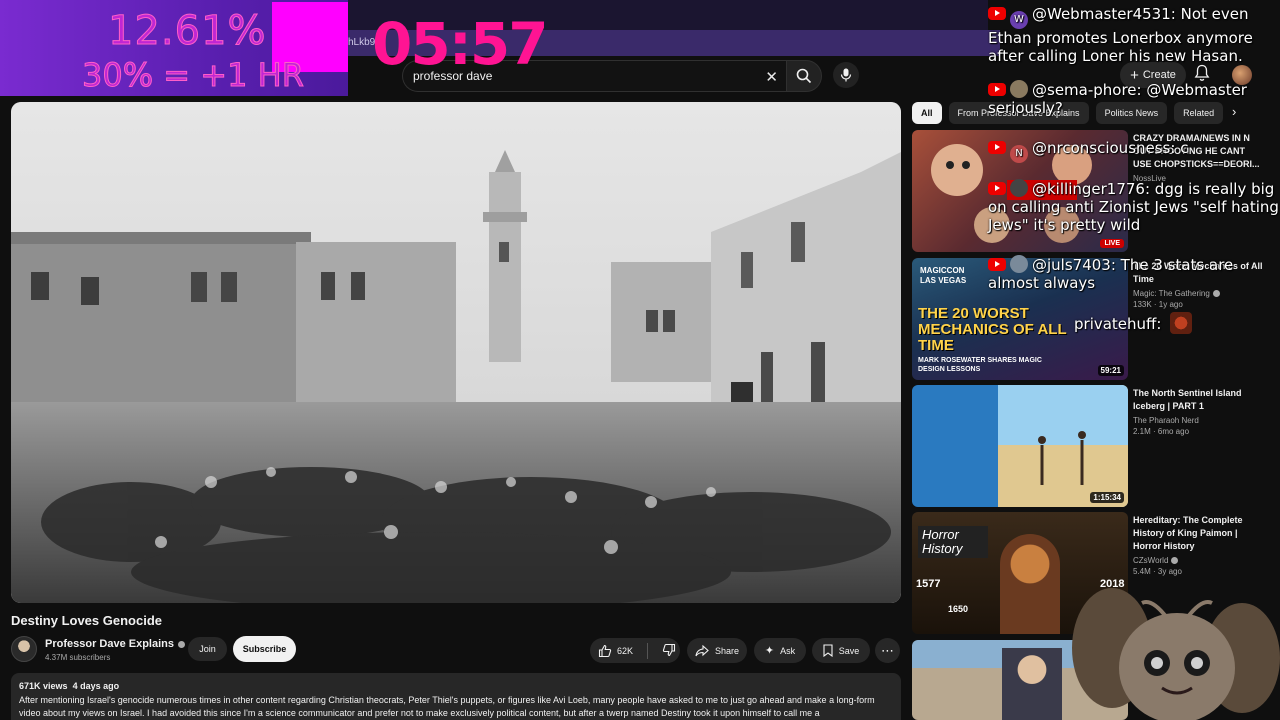 The width and height of the screenshot is (1280, 720). What do you see at coordinates (456, 686) in the screenshot?
I see `description-meta: 671K views 4 days ago` at bounding box center [456, 686].